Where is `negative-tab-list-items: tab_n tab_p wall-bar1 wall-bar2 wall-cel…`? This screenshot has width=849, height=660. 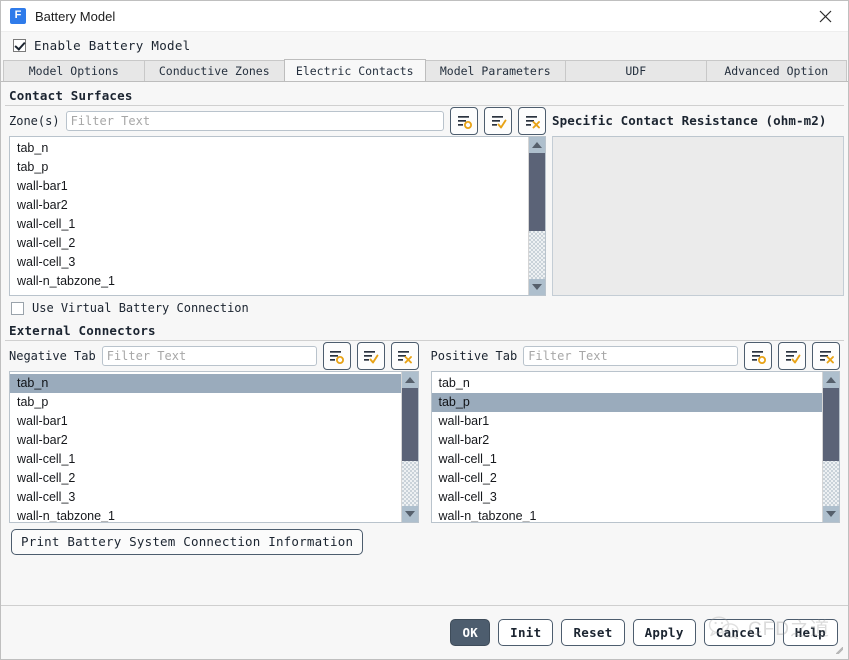 negative-tab-list-items: tab_n tab_p wall-bar1 wall-bar2 wall-cel… is located at coordinates (205, 447).